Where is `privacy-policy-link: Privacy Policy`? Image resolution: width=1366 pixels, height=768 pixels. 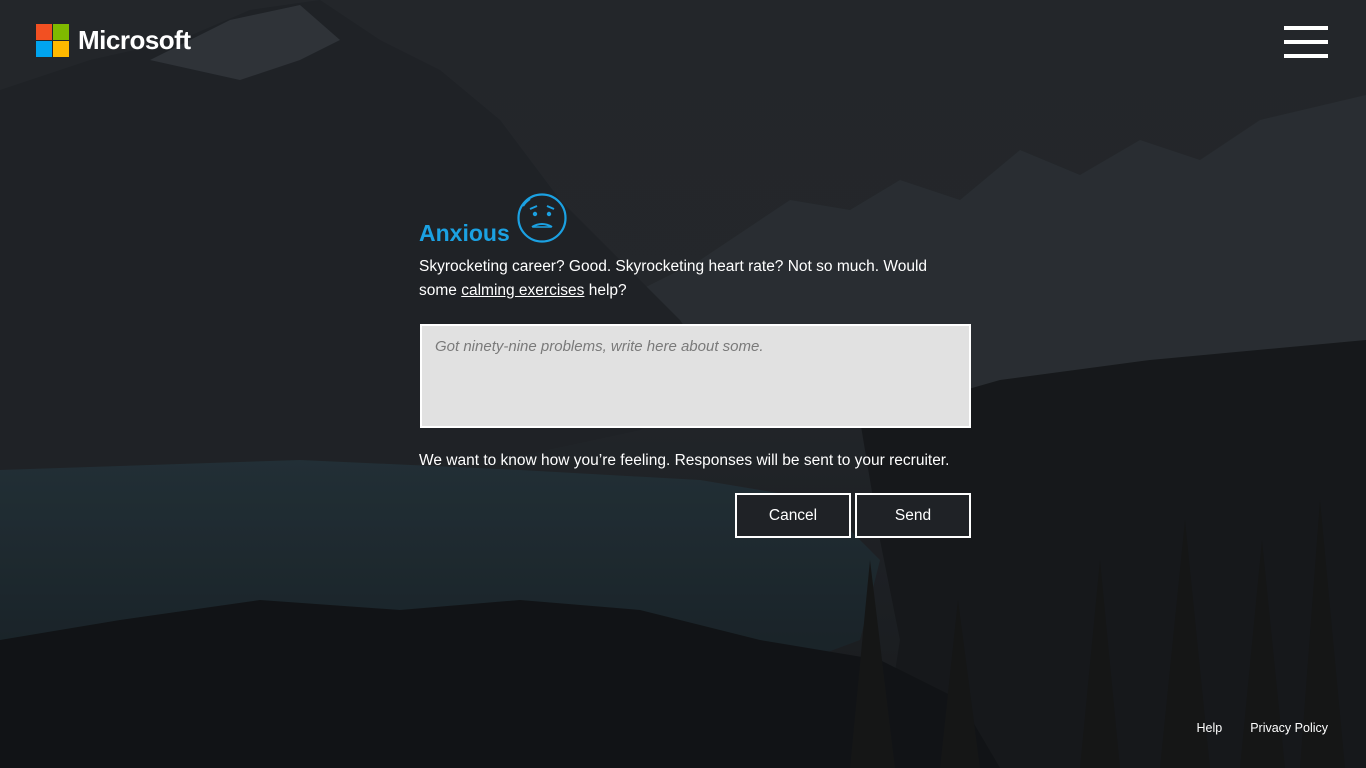 privacy-policy-link: Privacy Policy is located at coordinates (1289, 728).